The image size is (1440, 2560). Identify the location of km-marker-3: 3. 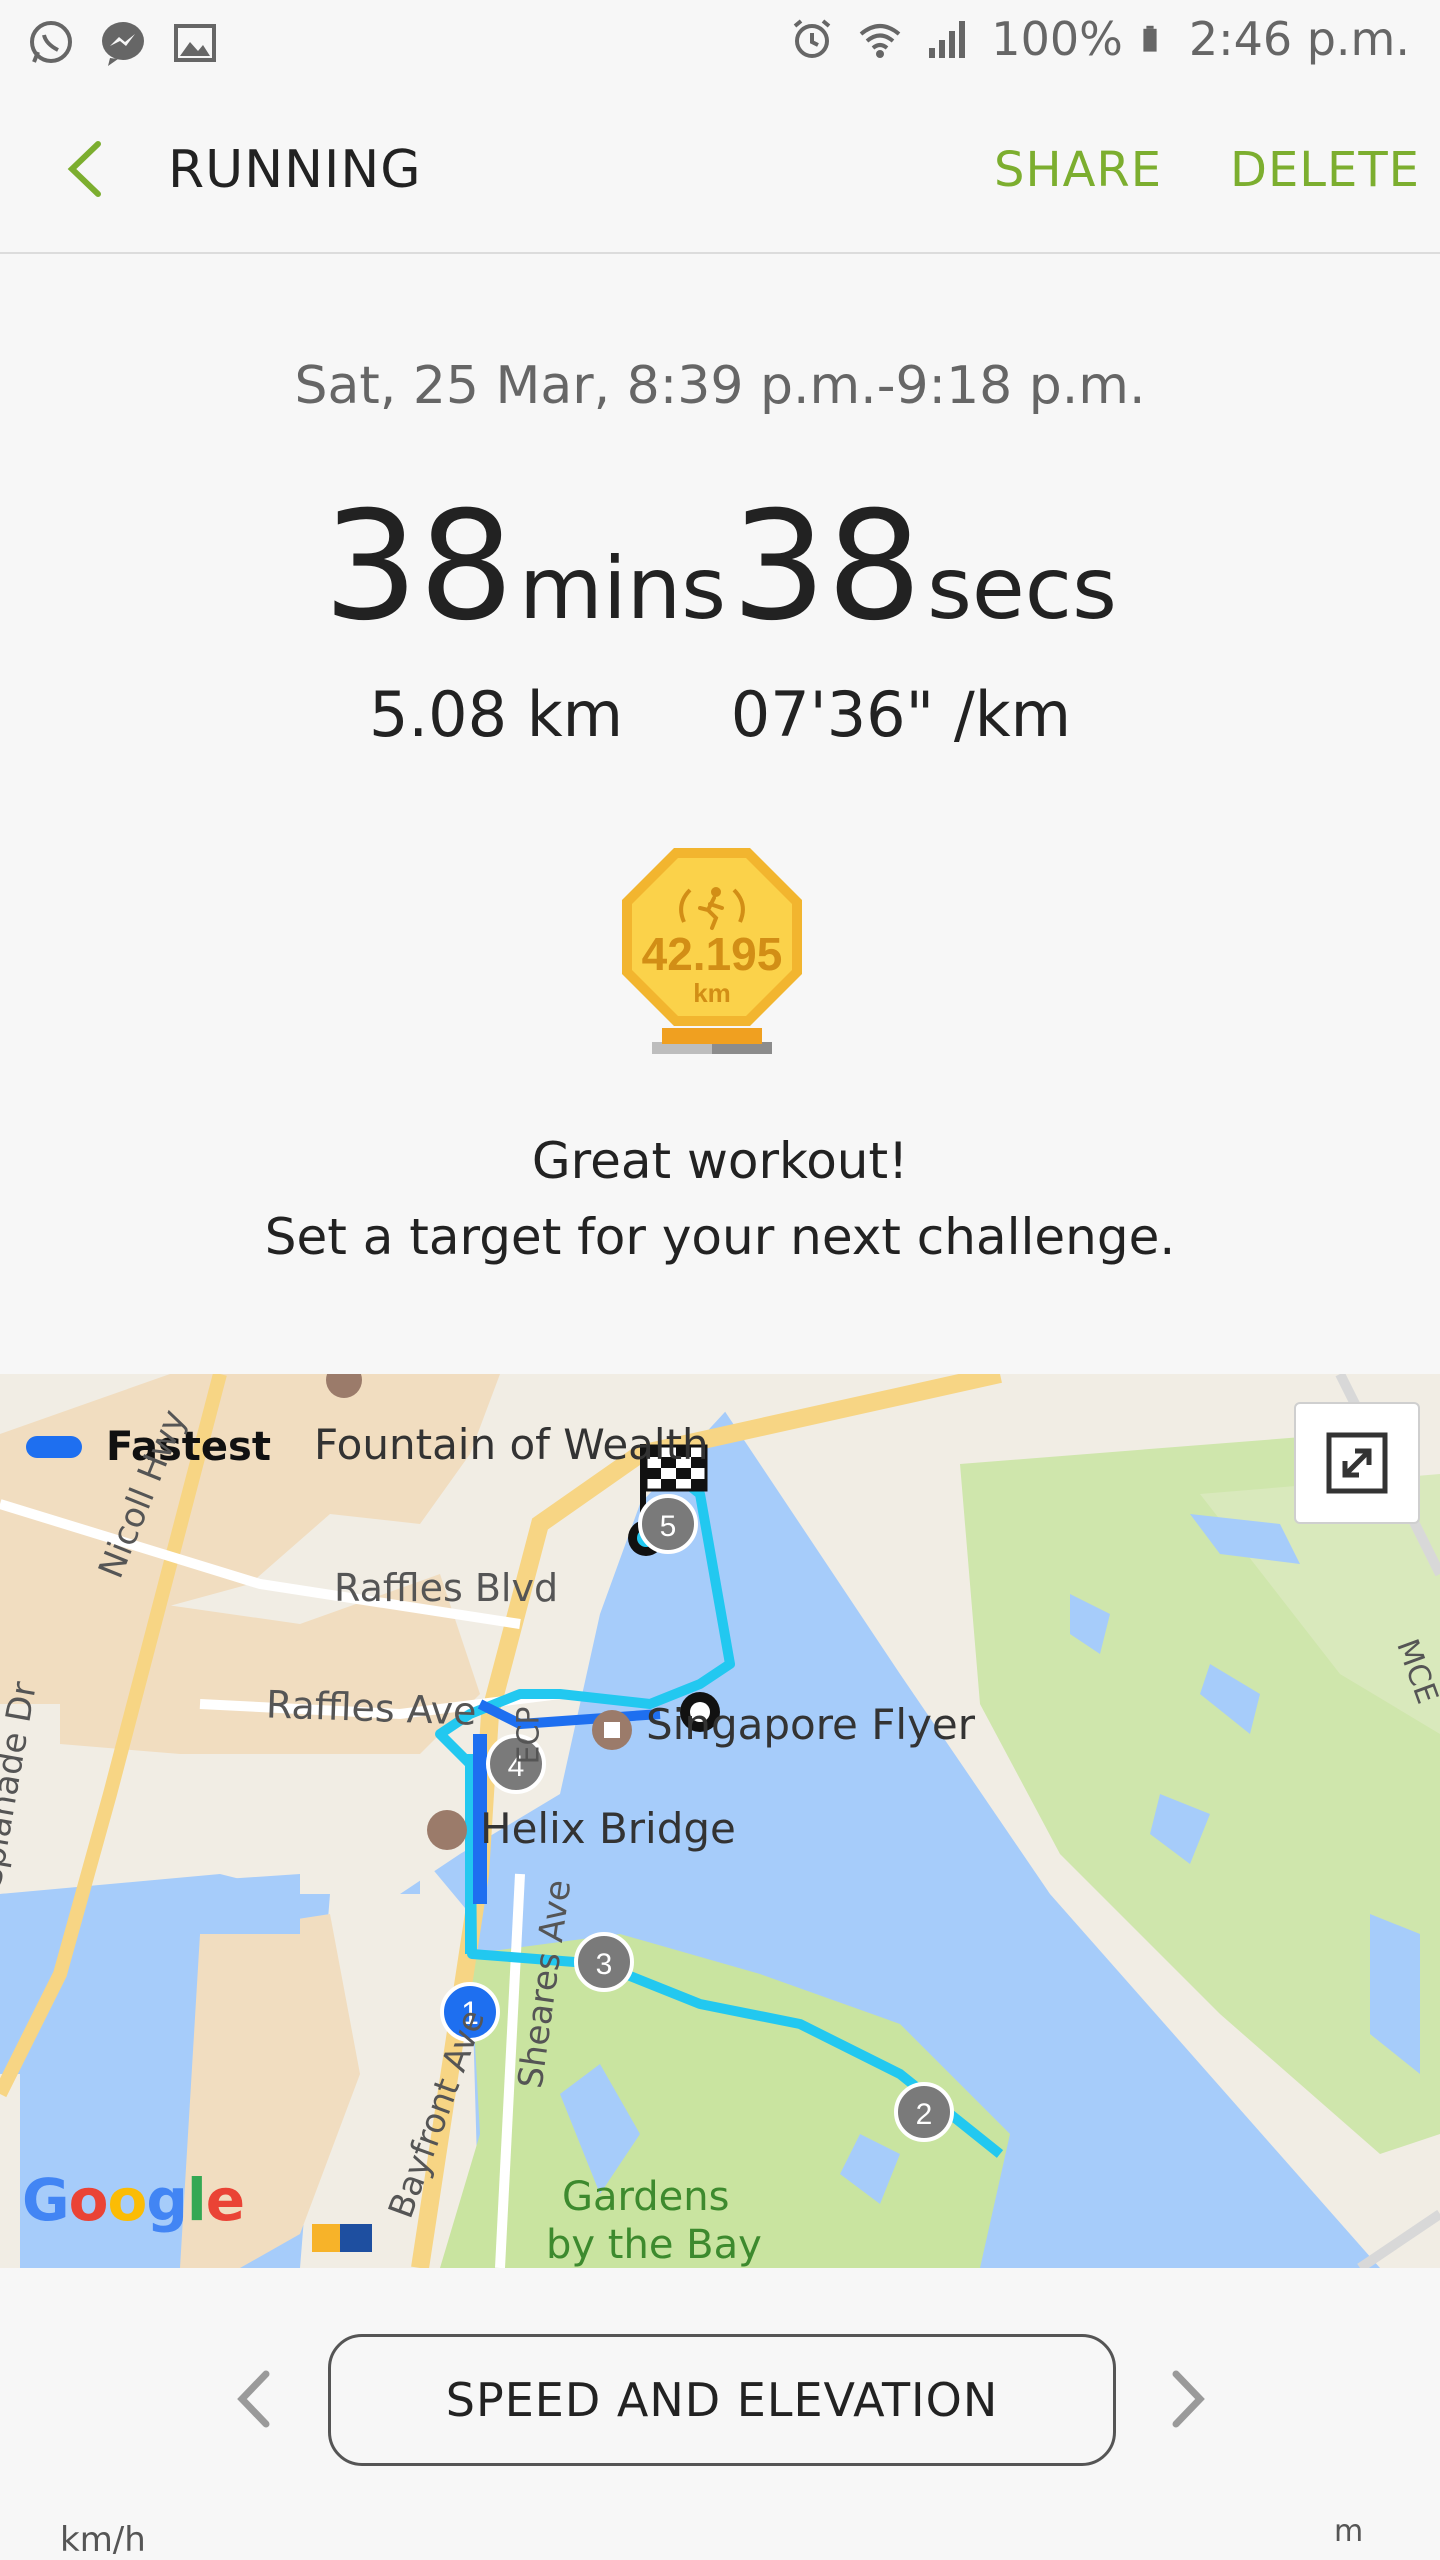
(604, 1962).